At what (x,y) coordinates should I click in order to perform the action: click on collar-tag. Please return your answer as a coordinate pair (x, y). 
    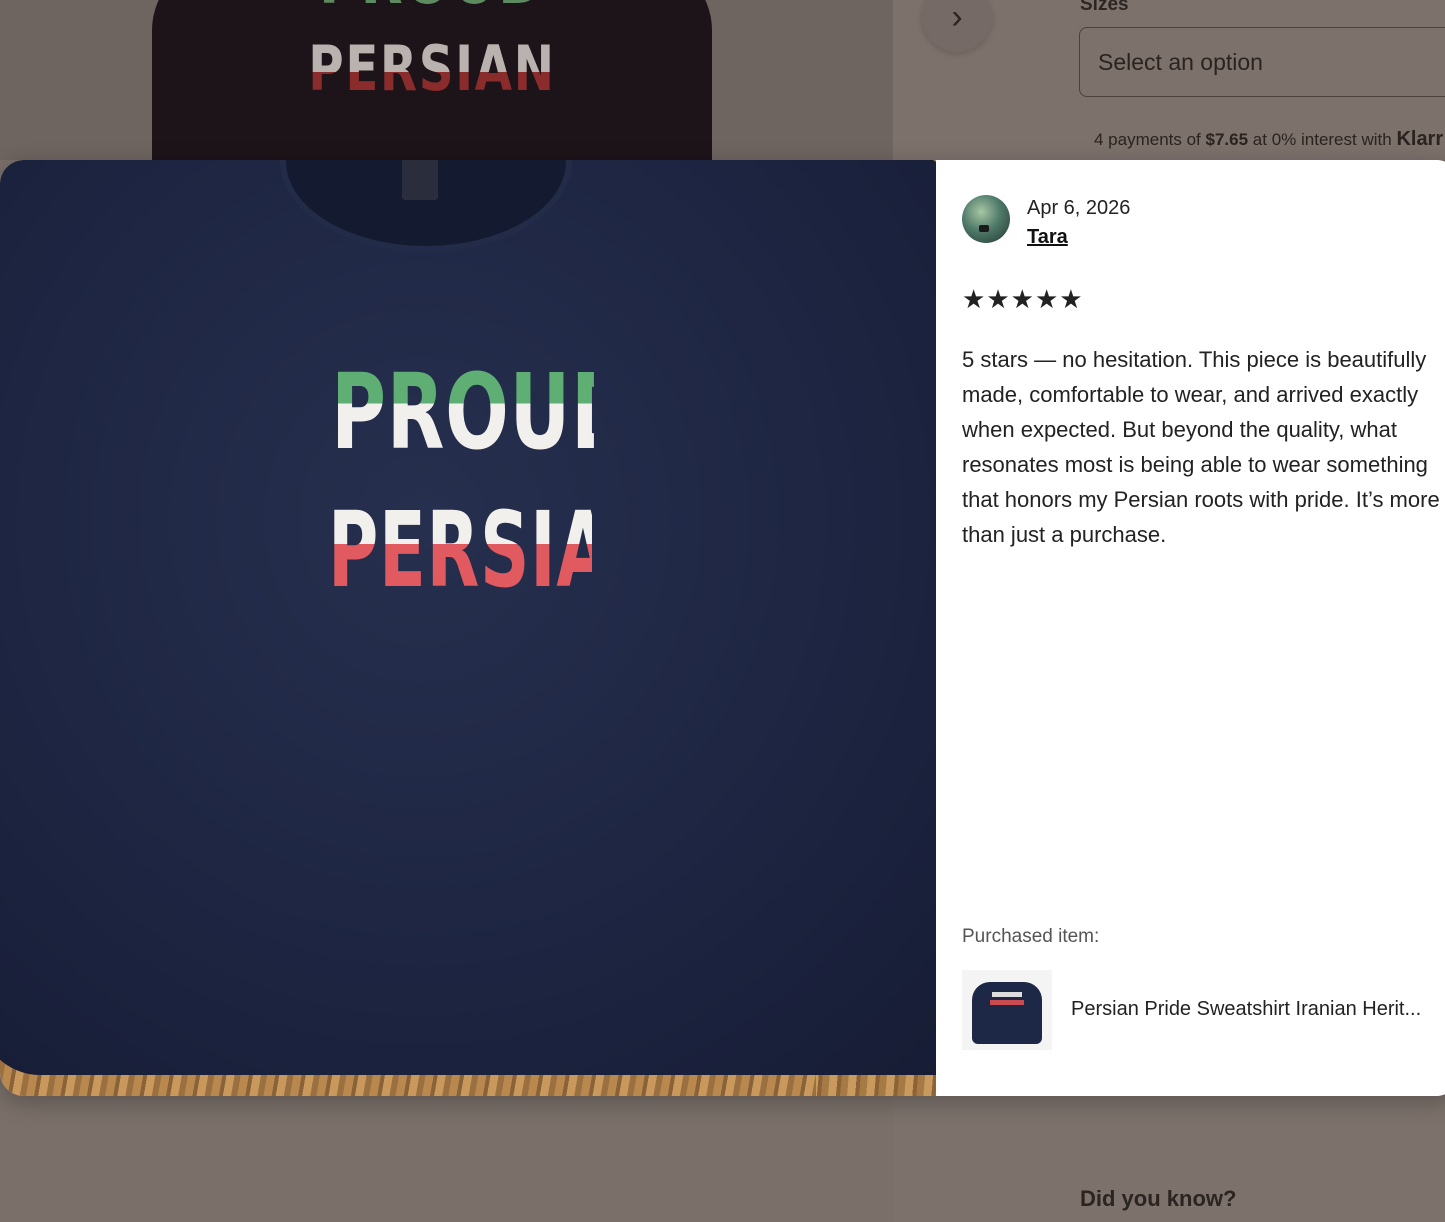
    Looking at the image, I should click on (420, 180).